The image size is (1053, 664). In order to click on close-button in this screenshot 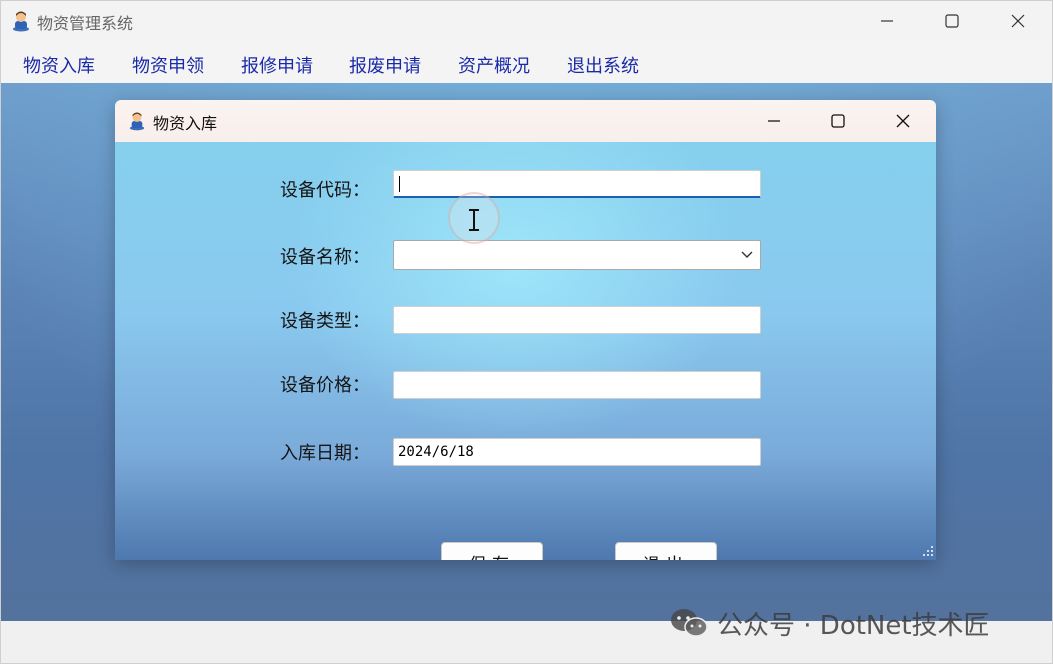, I will do `click(1018, 21)`.